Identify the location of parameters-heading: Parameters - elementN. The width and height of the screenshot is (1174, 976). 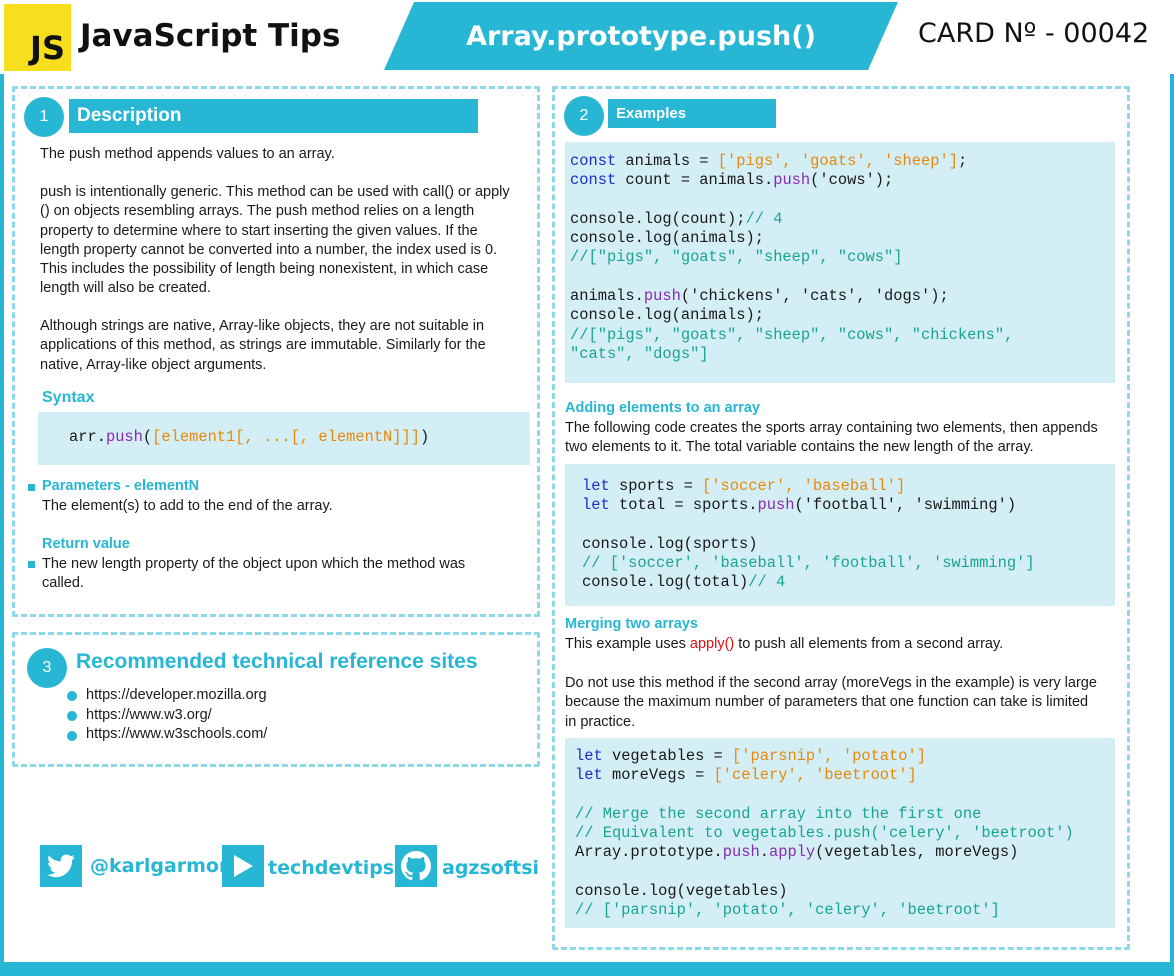
(121, 486).